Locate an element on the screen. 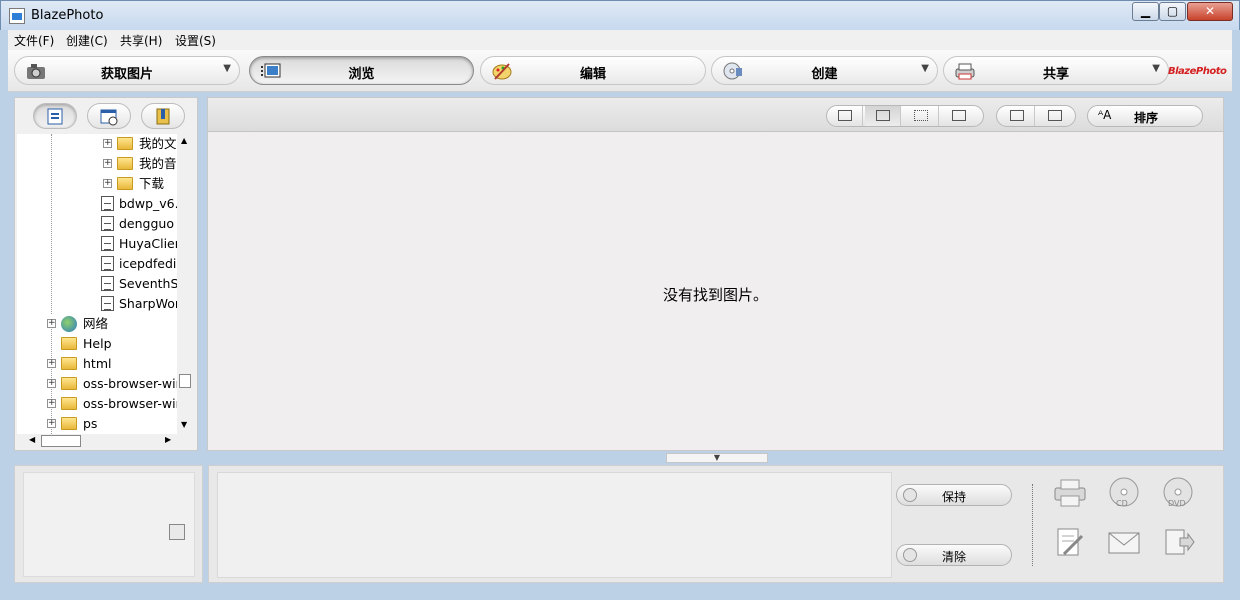  tree-vertical-scrollbar: ▲ ▼ is located at coordinates (185, 284).